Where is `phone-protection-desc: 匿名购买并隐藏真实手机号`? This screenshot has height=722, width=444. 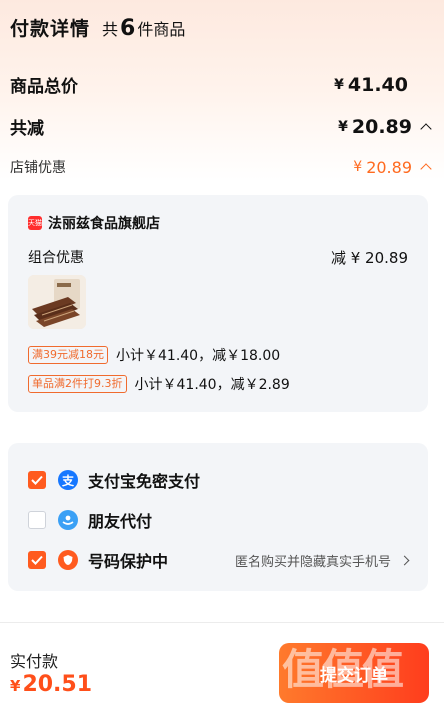 phone-protection-desc: 匿名购买并隐藏真实手机号 is located at coordinates (322, 560).